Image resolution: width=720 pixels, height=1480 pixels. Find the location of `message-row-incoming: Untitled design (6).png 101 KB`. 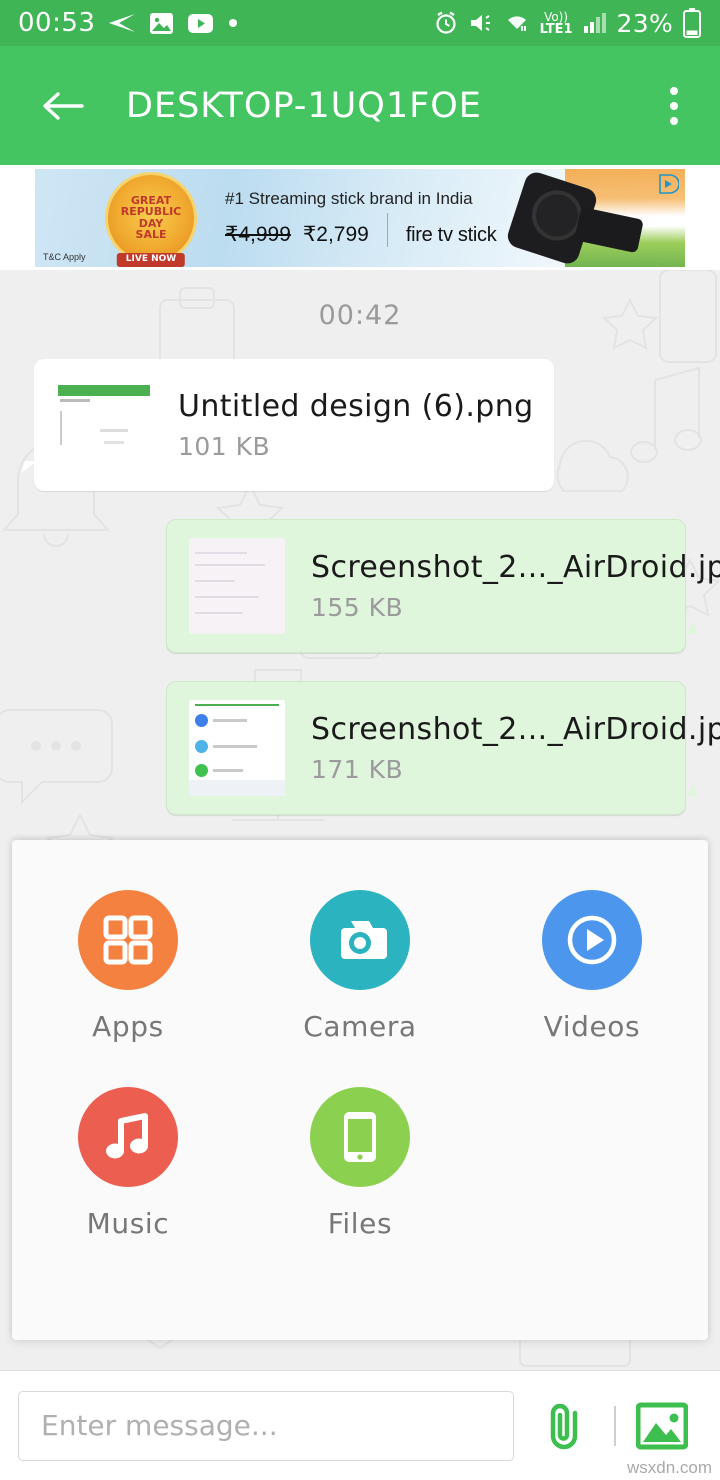

message-row-incoming: Untitled design (6).png 101 KB is located at coordinates (360, 425).